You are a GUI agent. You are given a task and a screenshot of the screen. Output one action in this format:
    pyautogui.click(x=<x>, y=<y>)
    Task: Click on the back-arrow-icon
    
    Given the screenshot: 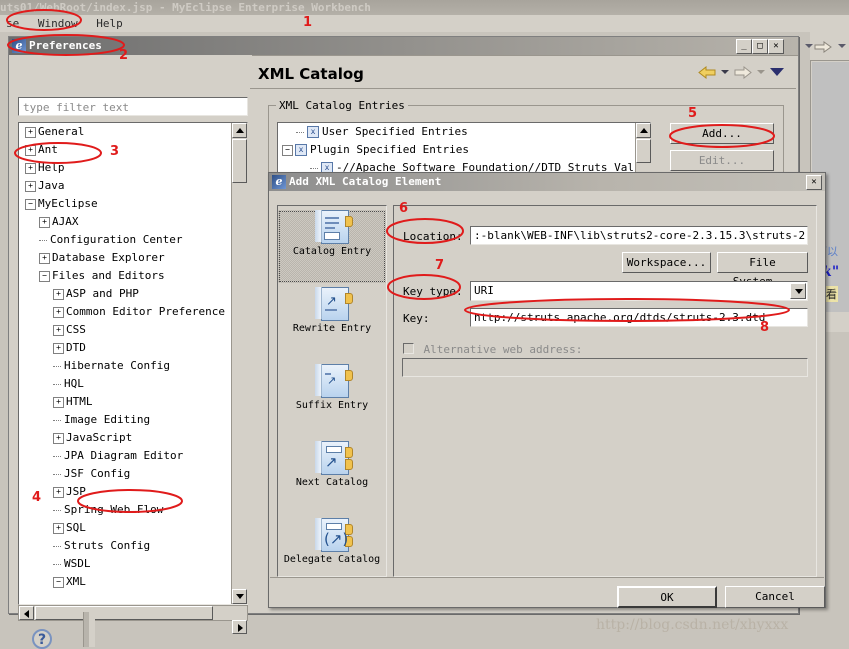 What is the action you would take?
    pyautogui.click(x=707, y=72)
    